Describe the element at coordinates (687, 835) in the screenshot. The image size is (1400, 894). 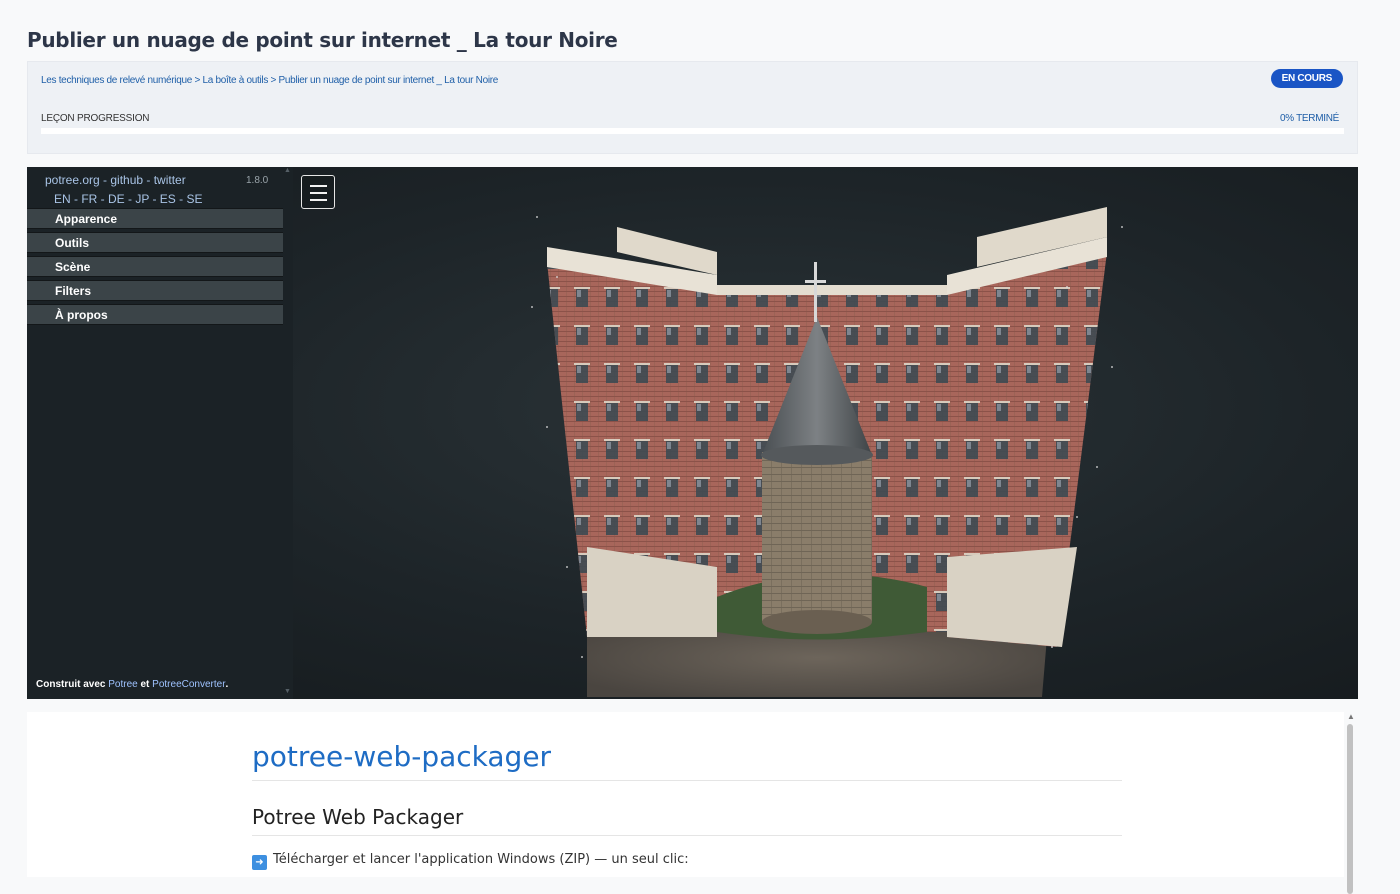
I see `subtitle-divider` at that location.